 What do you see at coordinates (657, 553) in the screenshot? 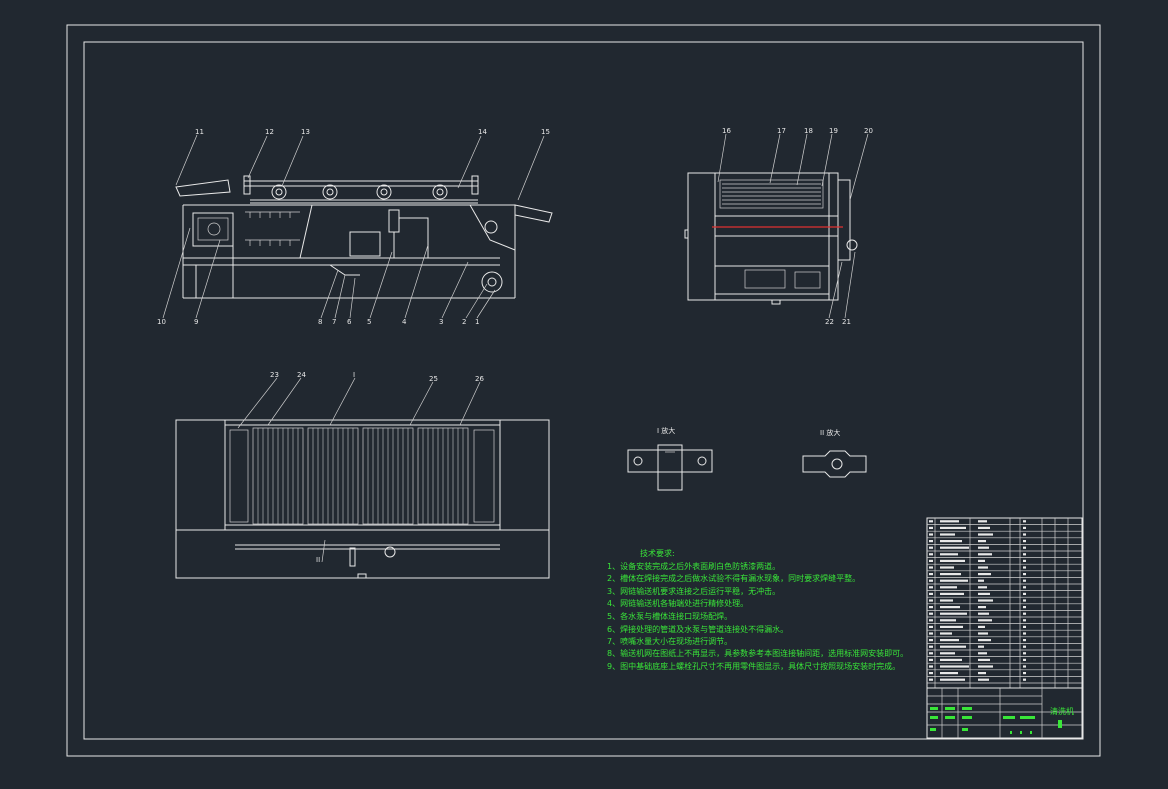
I see `notes-title: 技术要求:` at bounding box center [657, 553].